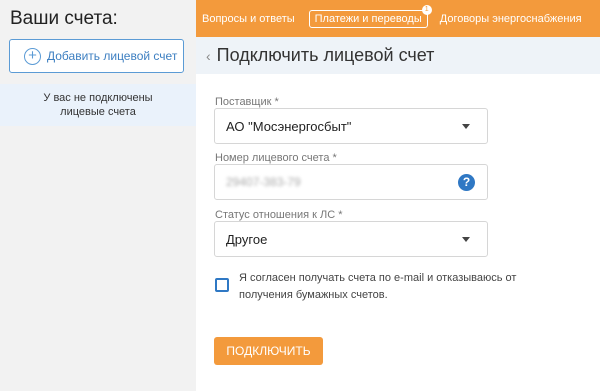 This screenshot has width=600, height=391. I want to click on notification-badge: 1, so click(426, 9).